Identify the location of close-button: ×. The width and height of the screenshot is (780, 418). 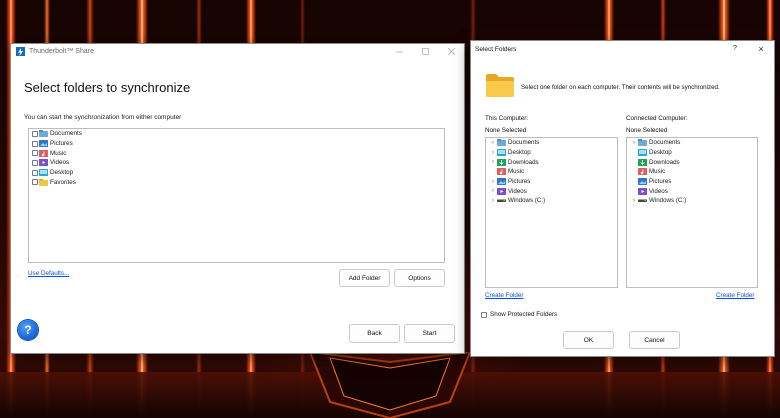
(761, 48).